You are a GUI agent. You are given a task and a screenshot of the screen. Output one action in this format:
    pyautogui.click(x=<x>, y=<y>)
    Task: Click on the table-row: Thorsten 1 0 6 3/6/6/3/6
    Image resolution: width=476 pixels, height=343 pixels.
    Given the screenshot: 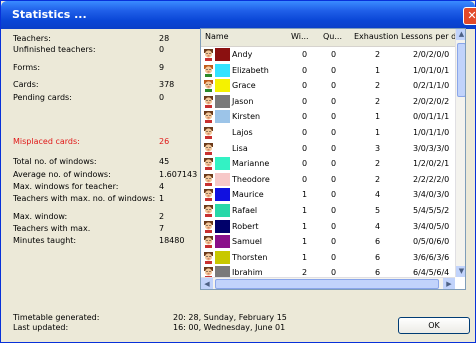 What is the action you would take?
    pyautogui.click(x=328, y=258)
    